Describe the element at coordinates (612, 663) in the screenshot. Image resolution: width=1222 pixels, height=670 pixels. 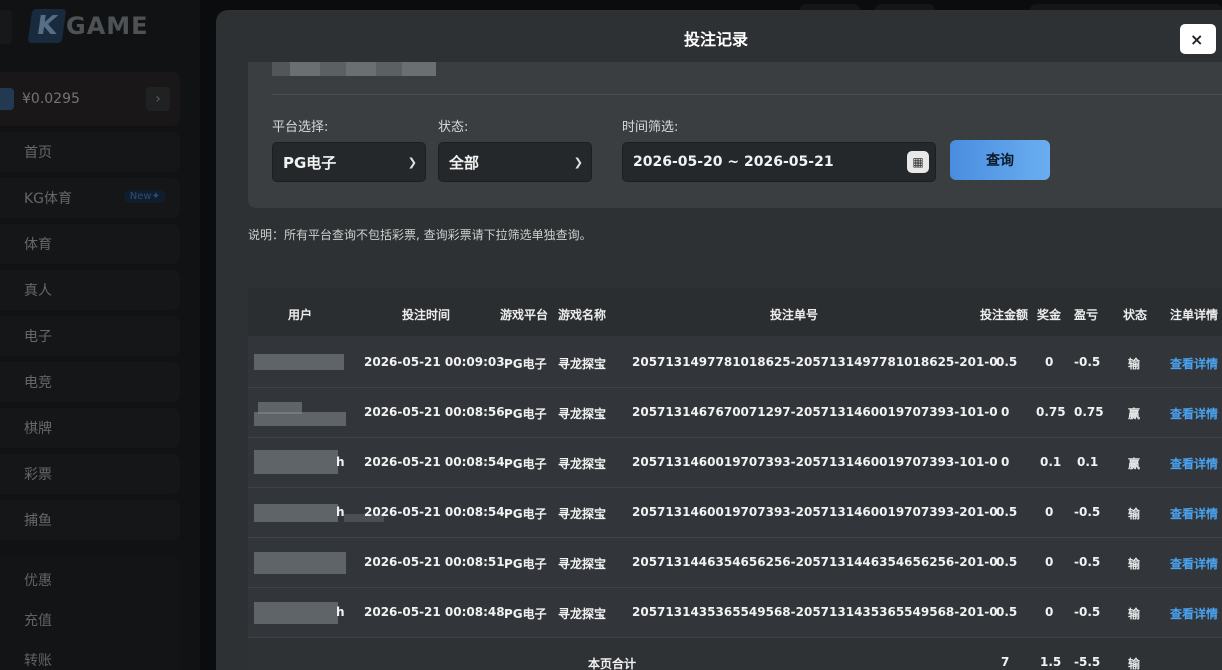
I see `summary-label: 本页合计` at that location.